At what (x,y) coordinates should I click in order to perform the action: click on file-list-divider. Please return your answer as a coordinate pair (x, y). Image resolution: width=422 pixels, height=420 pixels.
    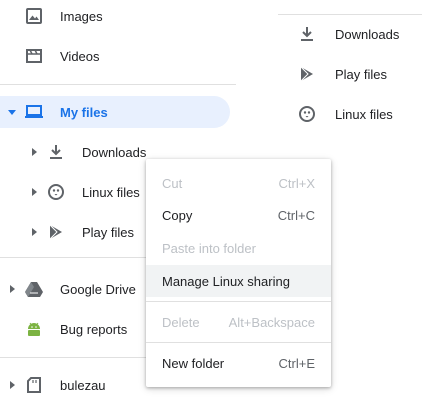
    Looking at the image, I should click on (350, 14).